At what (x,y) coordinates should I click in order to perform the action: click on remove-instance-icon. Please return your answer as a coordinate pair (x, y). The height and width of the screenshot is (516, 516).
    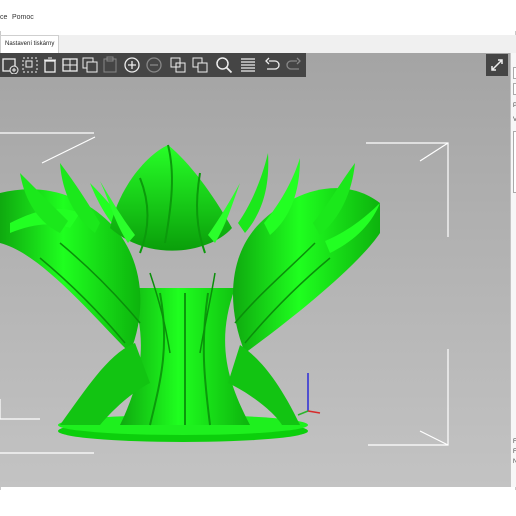
    Looking at the image, I should click on (154, 64).